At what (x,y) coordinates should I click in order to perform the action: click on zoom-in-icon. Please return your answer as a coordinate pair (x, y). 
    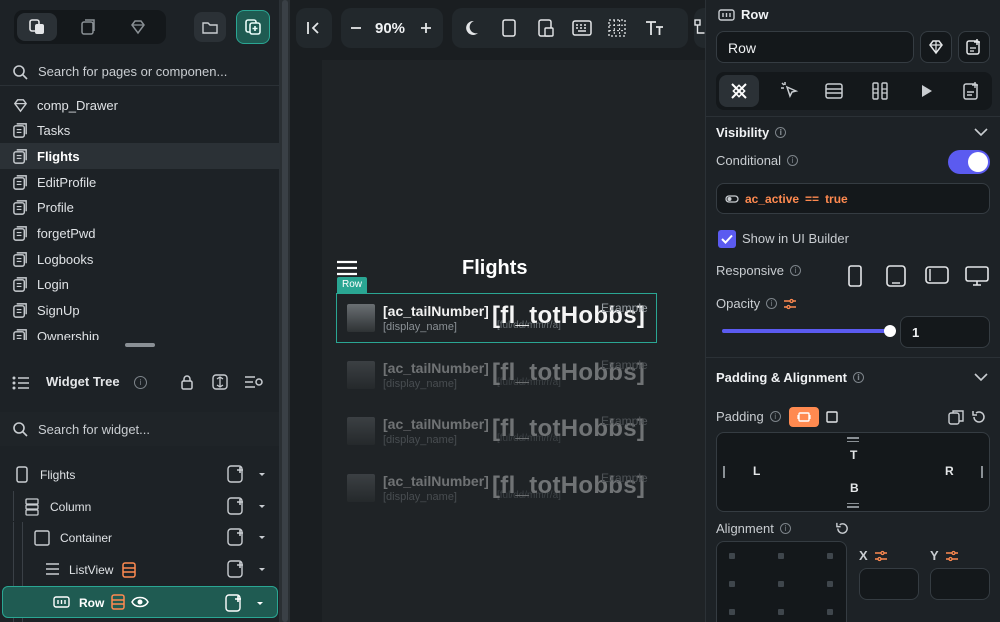
    Looking at the image, I should click on (426, 28).